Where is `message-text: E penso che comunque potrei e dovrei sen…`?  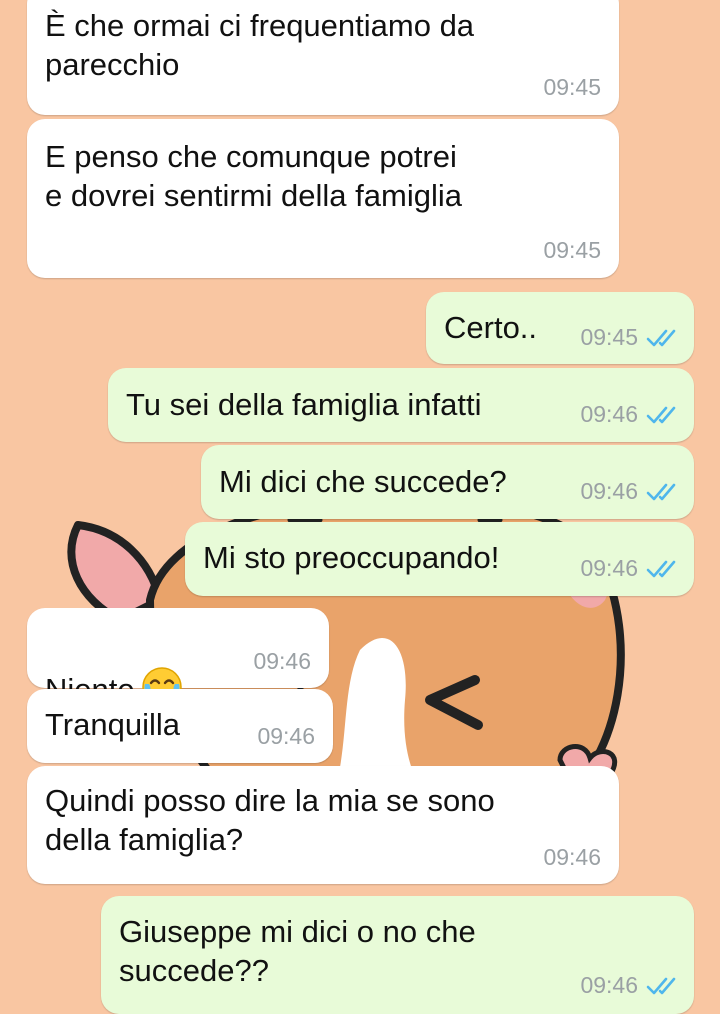 message-text: E penso che comunque potrei e dovrei sen… is located at coordinates (253, 176).